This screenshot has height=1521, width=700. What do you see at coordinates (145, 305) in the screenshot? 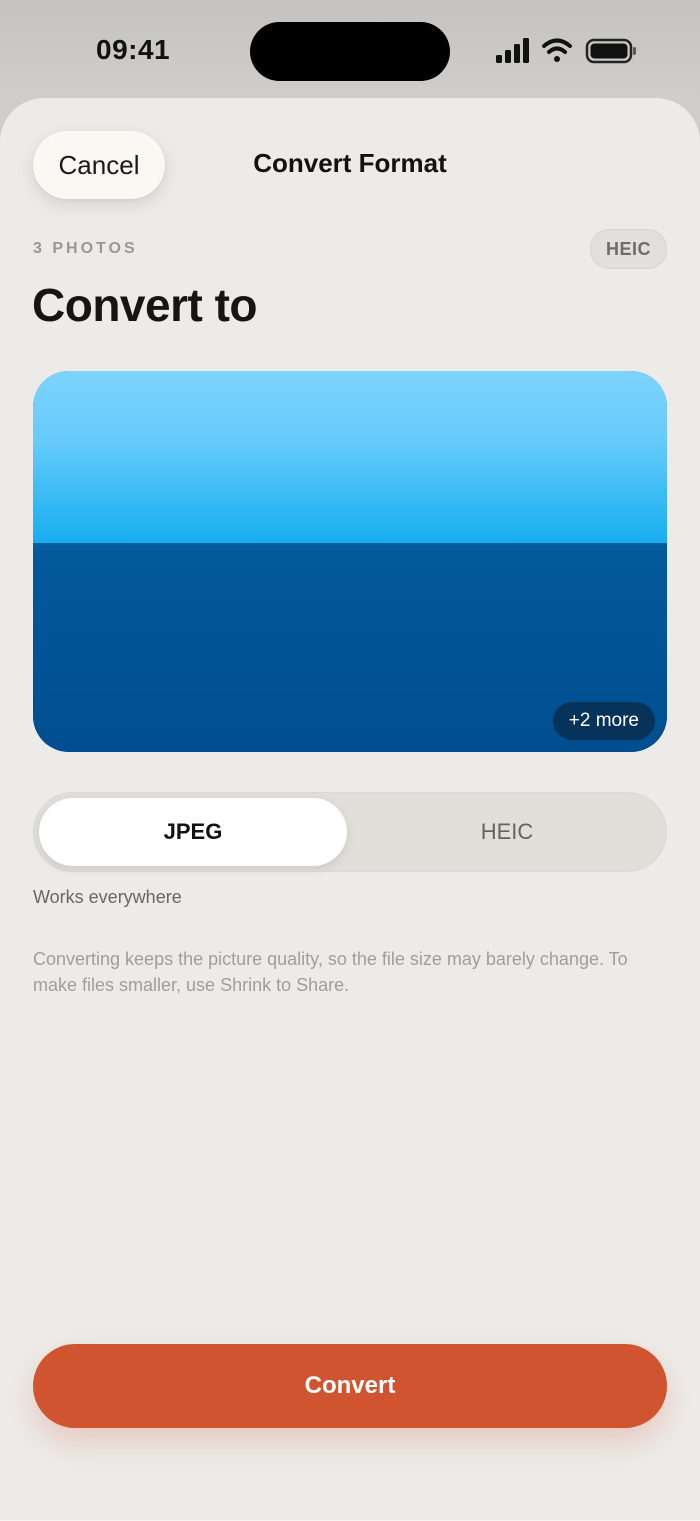
I see `page-heading: Convert to` at bounding box center [145, 305].